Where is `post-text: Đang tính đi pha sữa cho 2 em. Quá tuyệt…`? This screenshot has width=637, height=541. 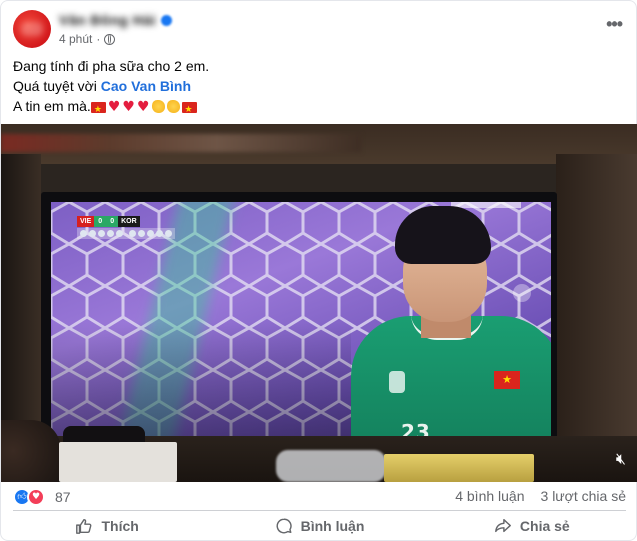 post-text: Đang tính đi pha sữa cho 2 em. Quá tuyệt… is located at coordinates (111, 88).